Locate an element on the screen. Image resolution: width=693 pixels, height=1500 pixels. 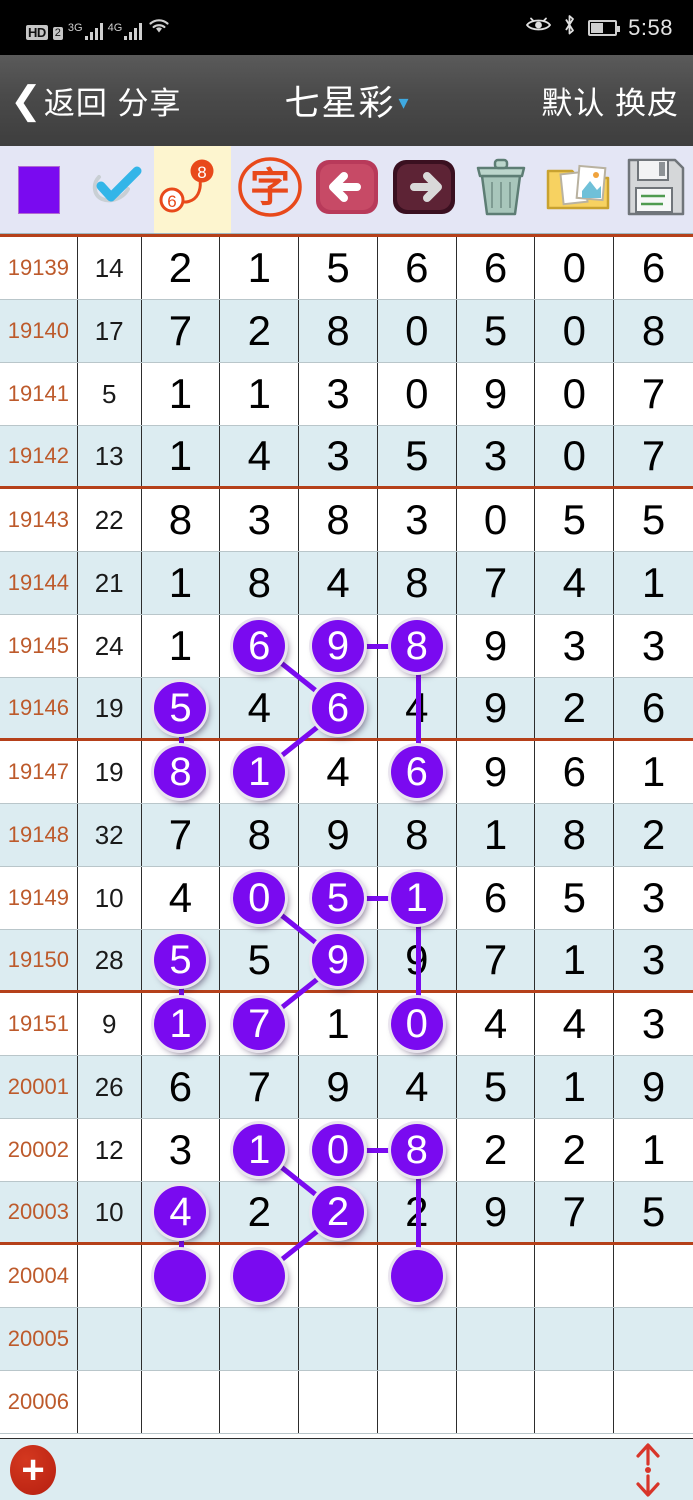
text-mode-button: 字 is located at coordinates (269, 189).